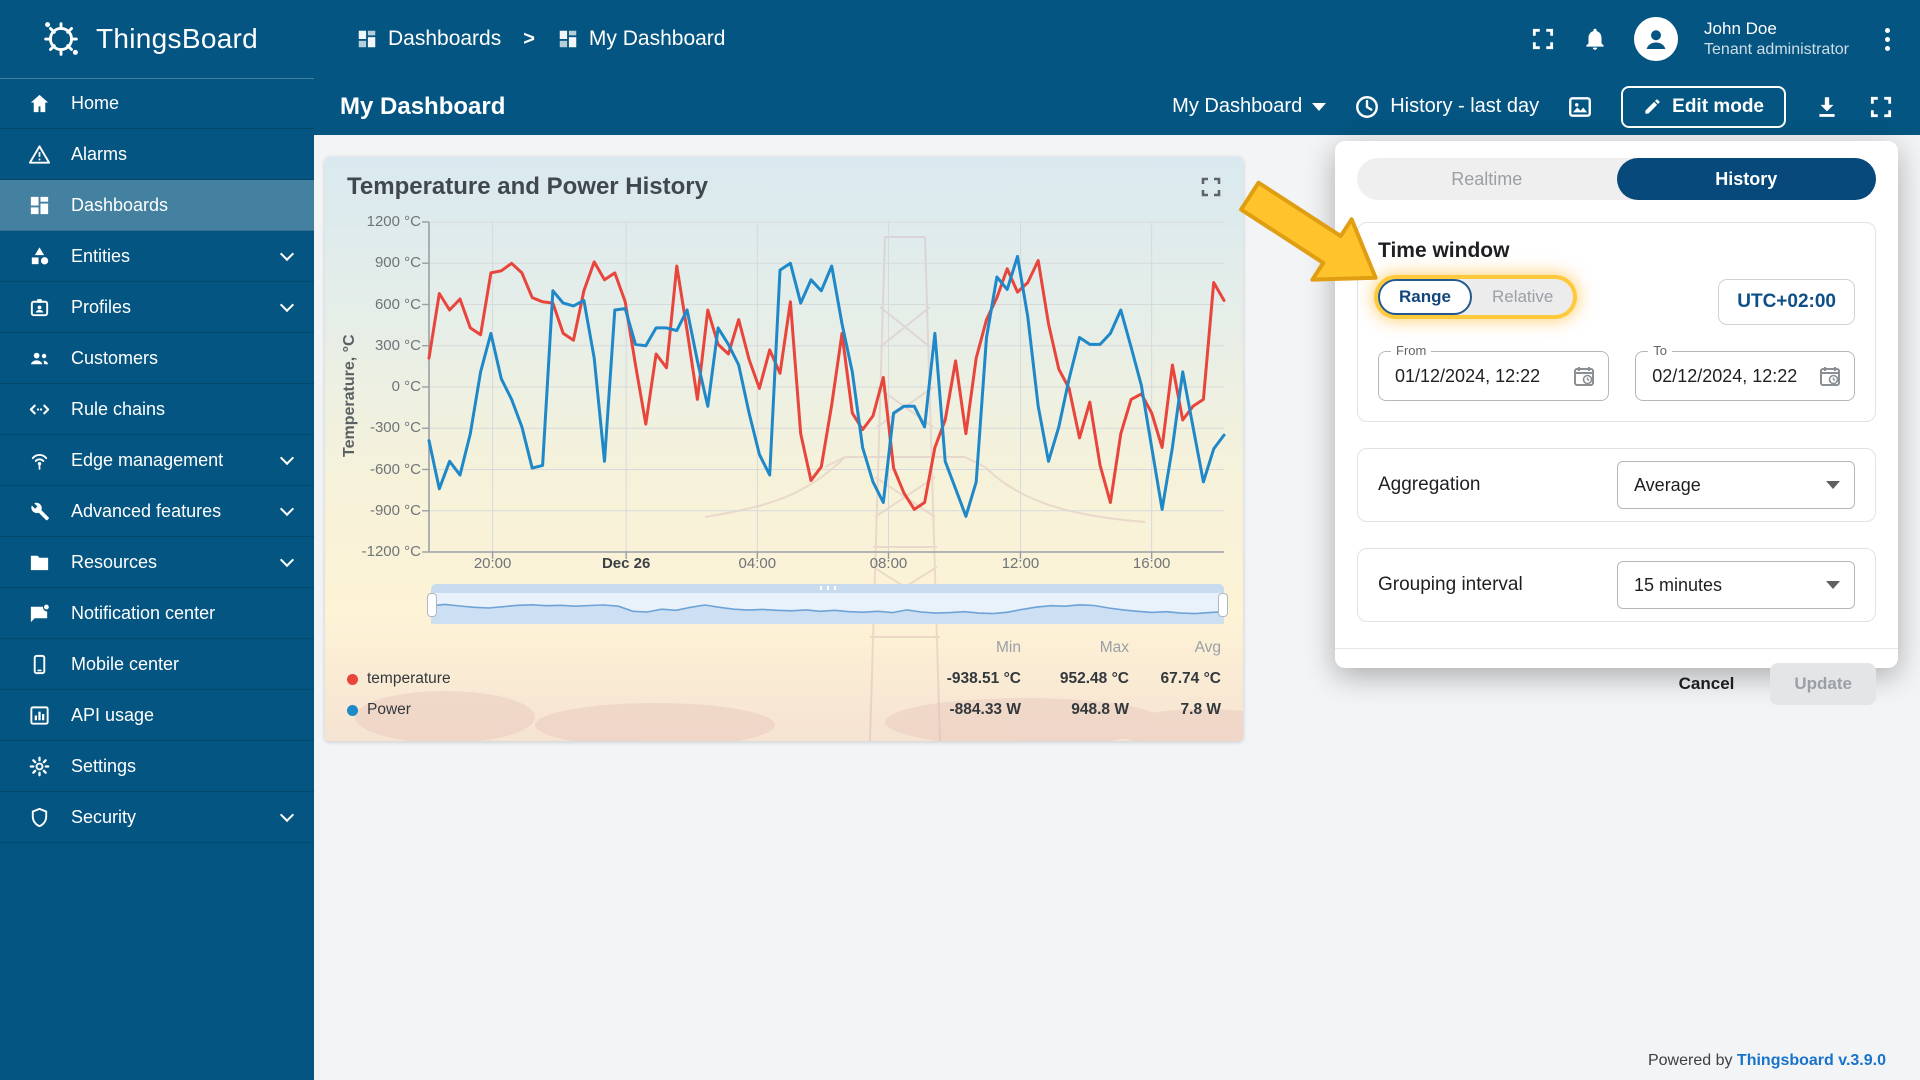 The image size is (1920, 1080). I want to click on to-value: 02/12/2024, 12:22, so click(1725, 375).